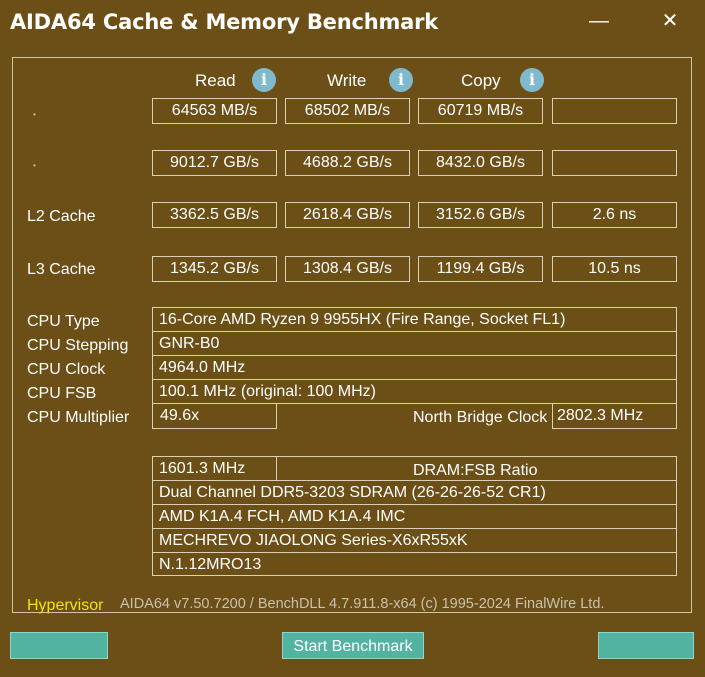  What do you see at coordinates (347, 80) in the screenshot?
I see `write-header: Write` at bounding box center [347, 80].